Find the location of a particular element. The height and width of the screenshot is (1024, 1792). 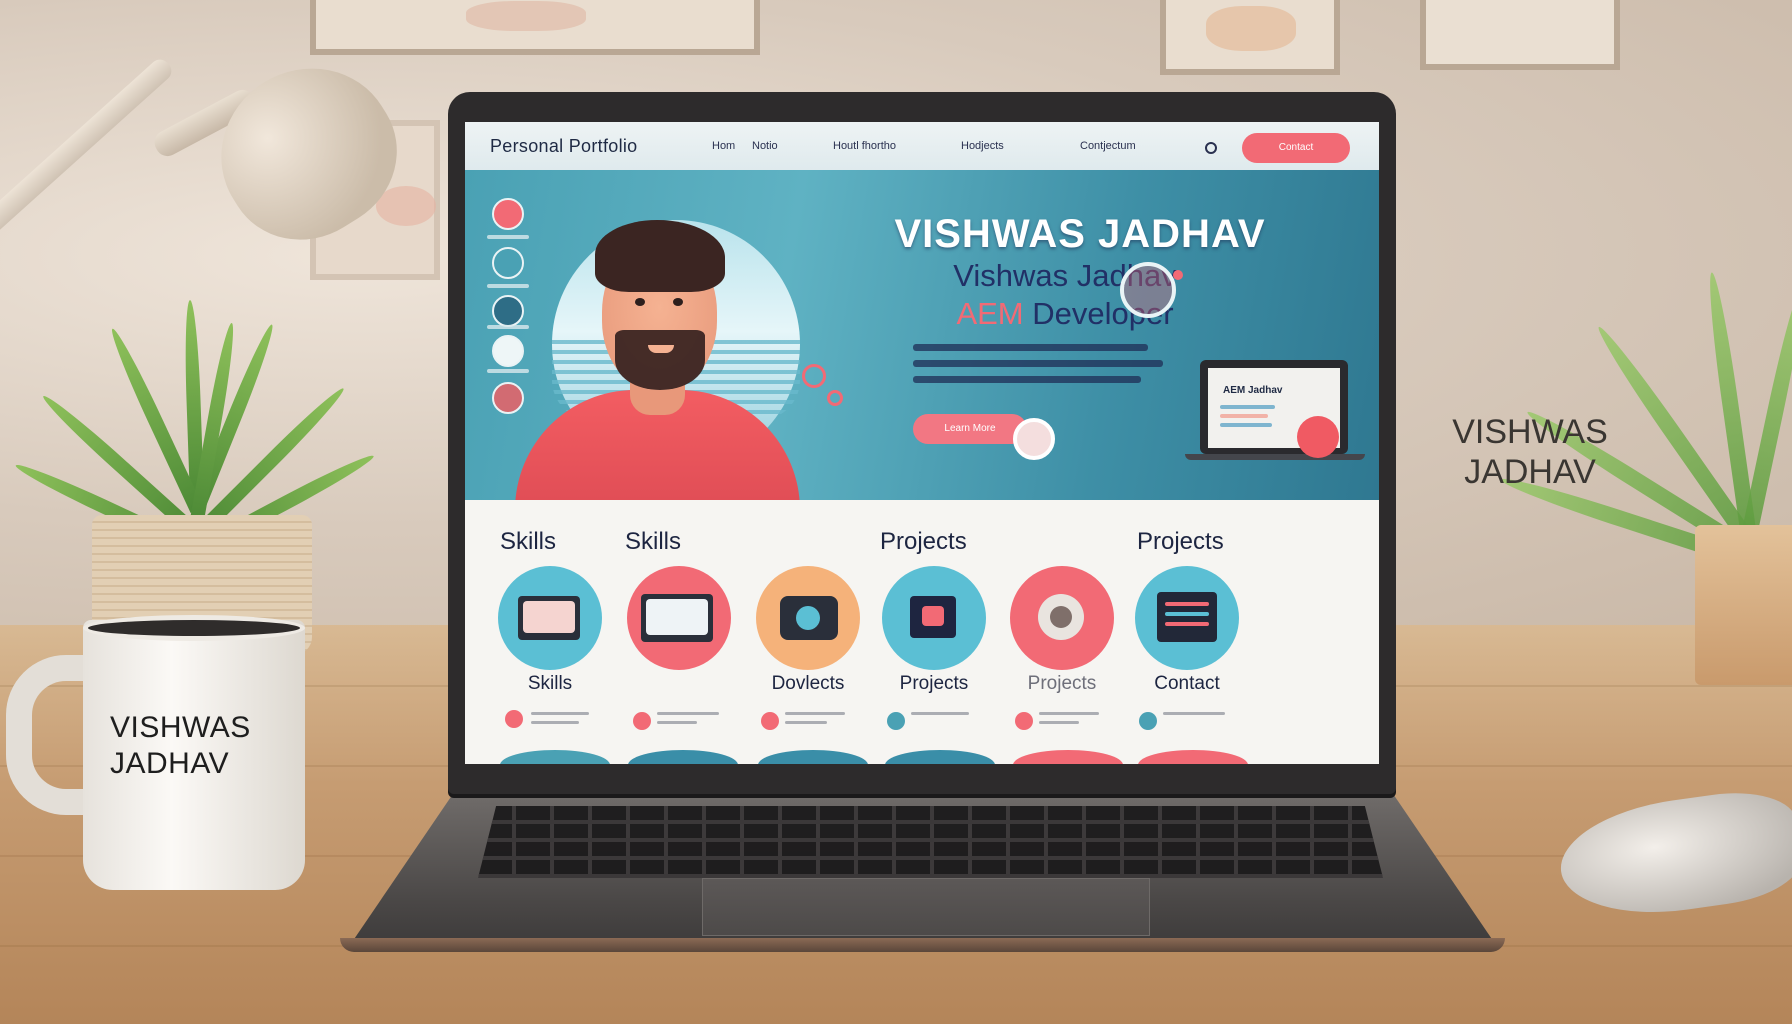

hero-title: VISHWAS JADHAV is located at coordinates (1080, 234).